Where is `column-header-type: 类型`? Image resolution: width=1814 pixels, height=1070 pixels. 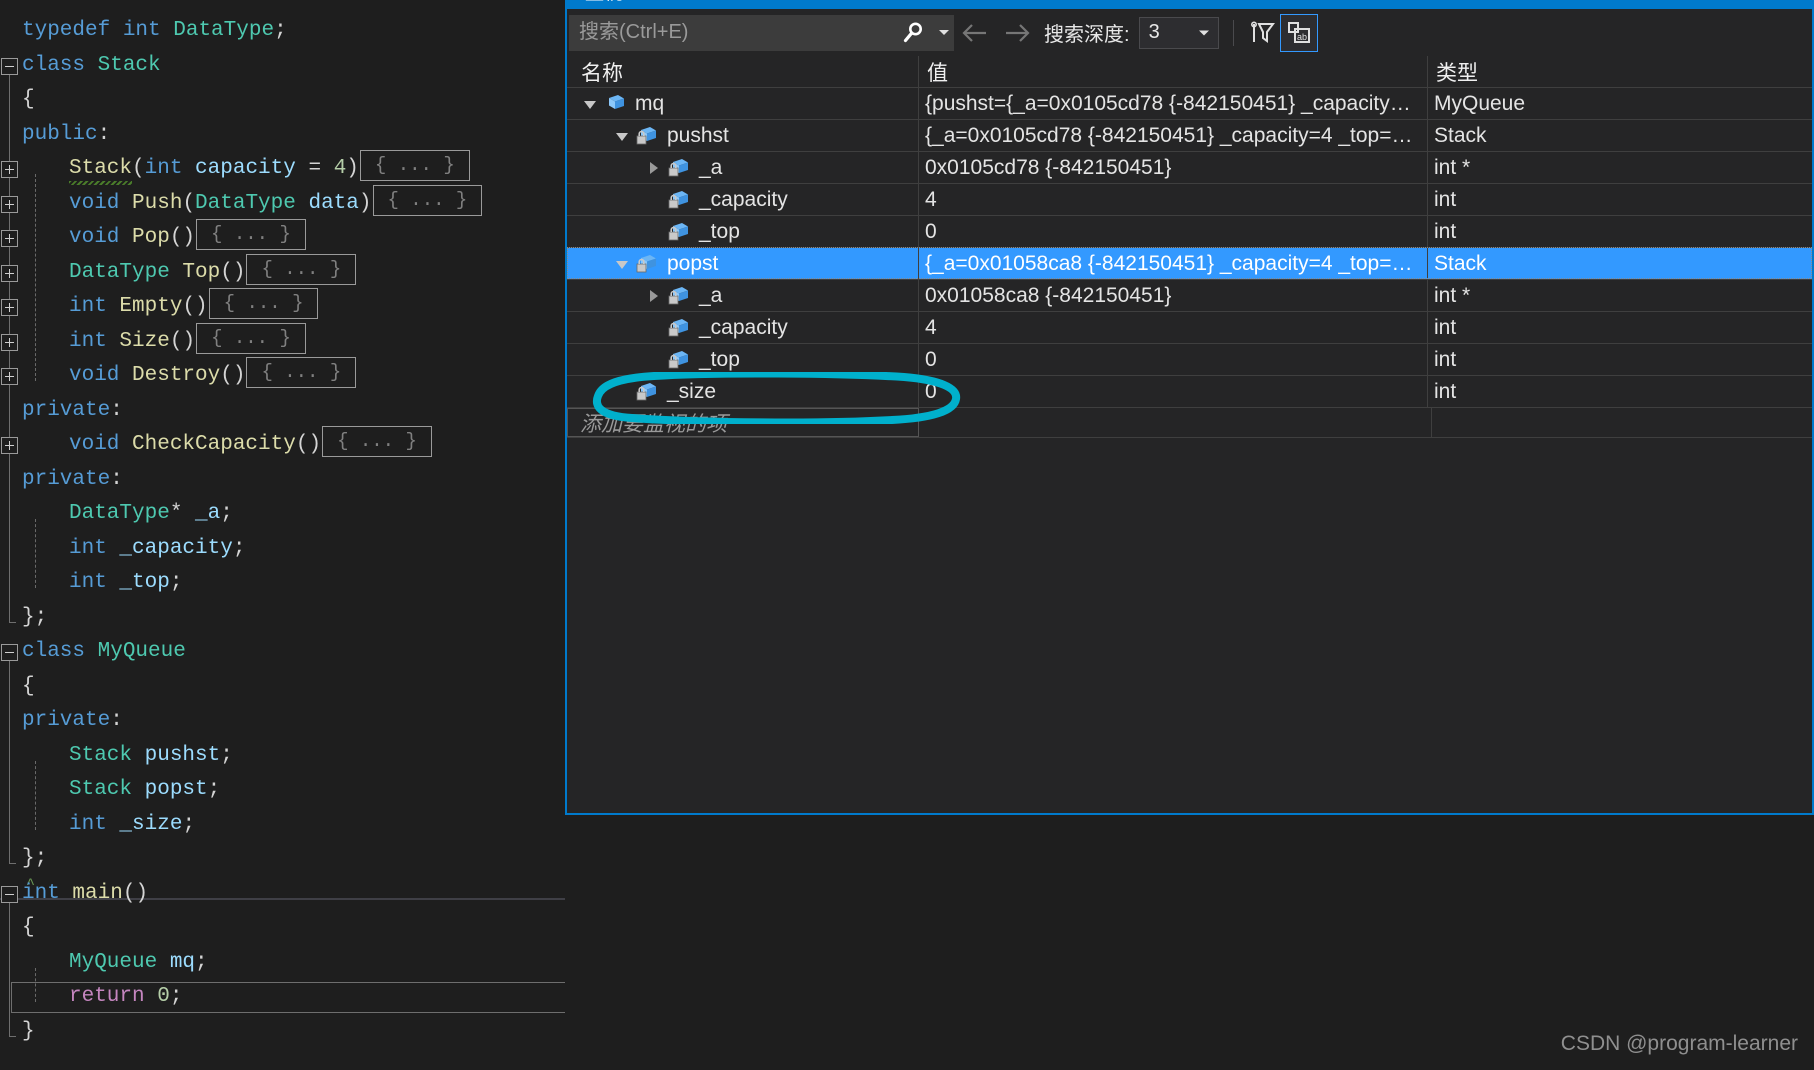
column-header-type: 类型 is located at coordinates (1618, 71).